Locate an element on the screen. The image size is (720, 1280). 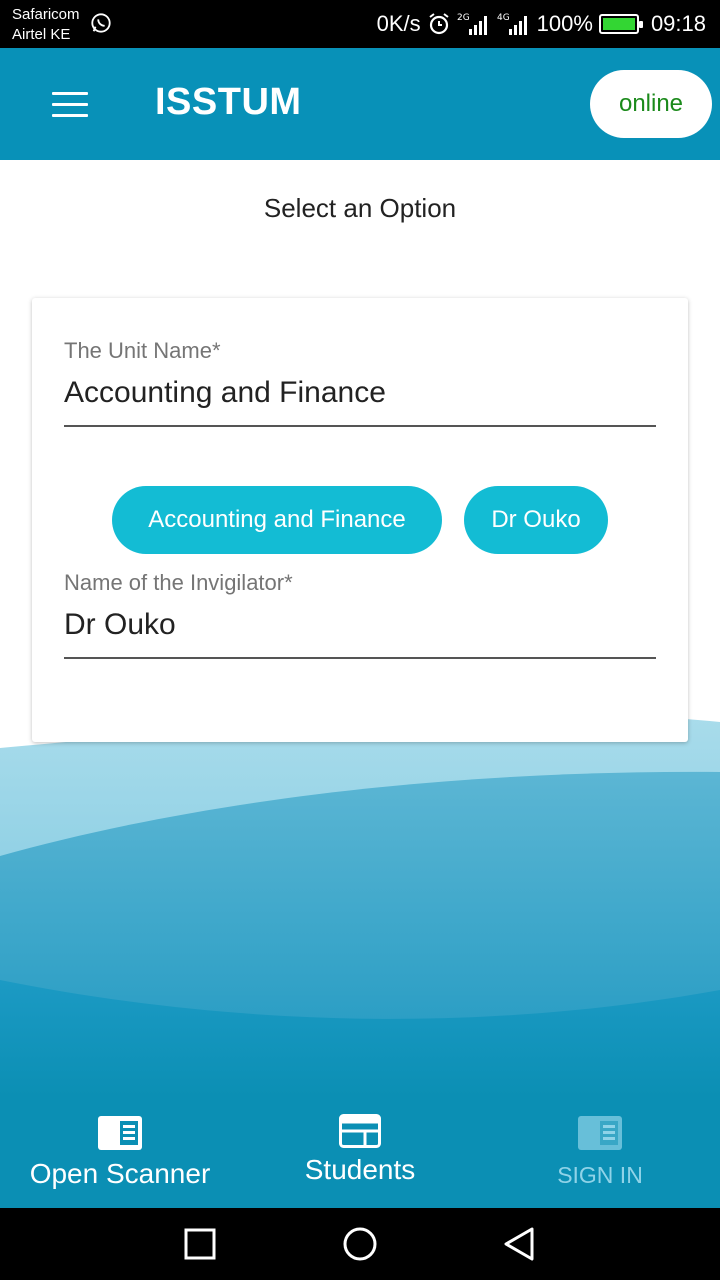
sign-in-icon is located at coordinates (600, 1133).